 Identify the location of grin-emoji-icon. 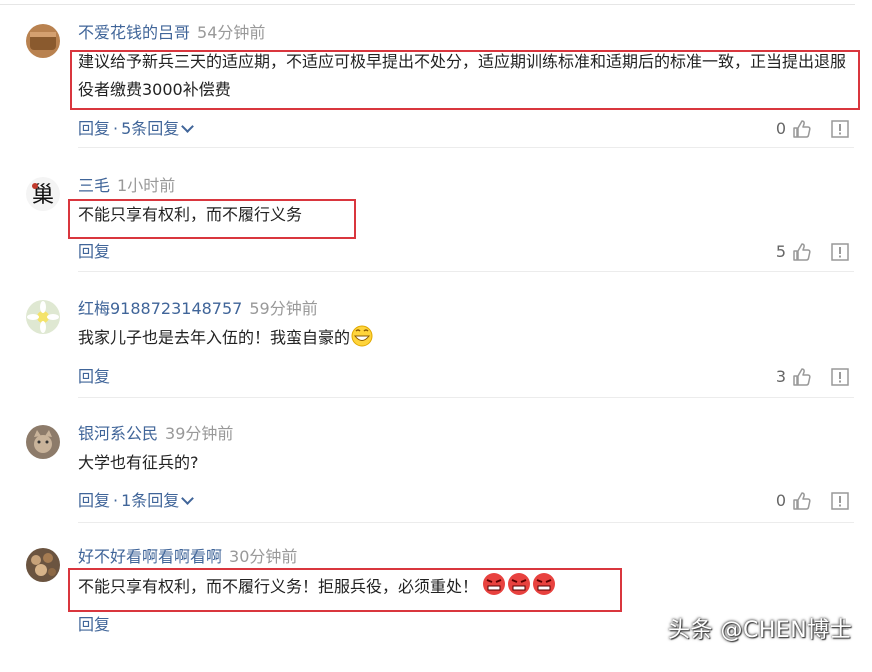
(362, 340).